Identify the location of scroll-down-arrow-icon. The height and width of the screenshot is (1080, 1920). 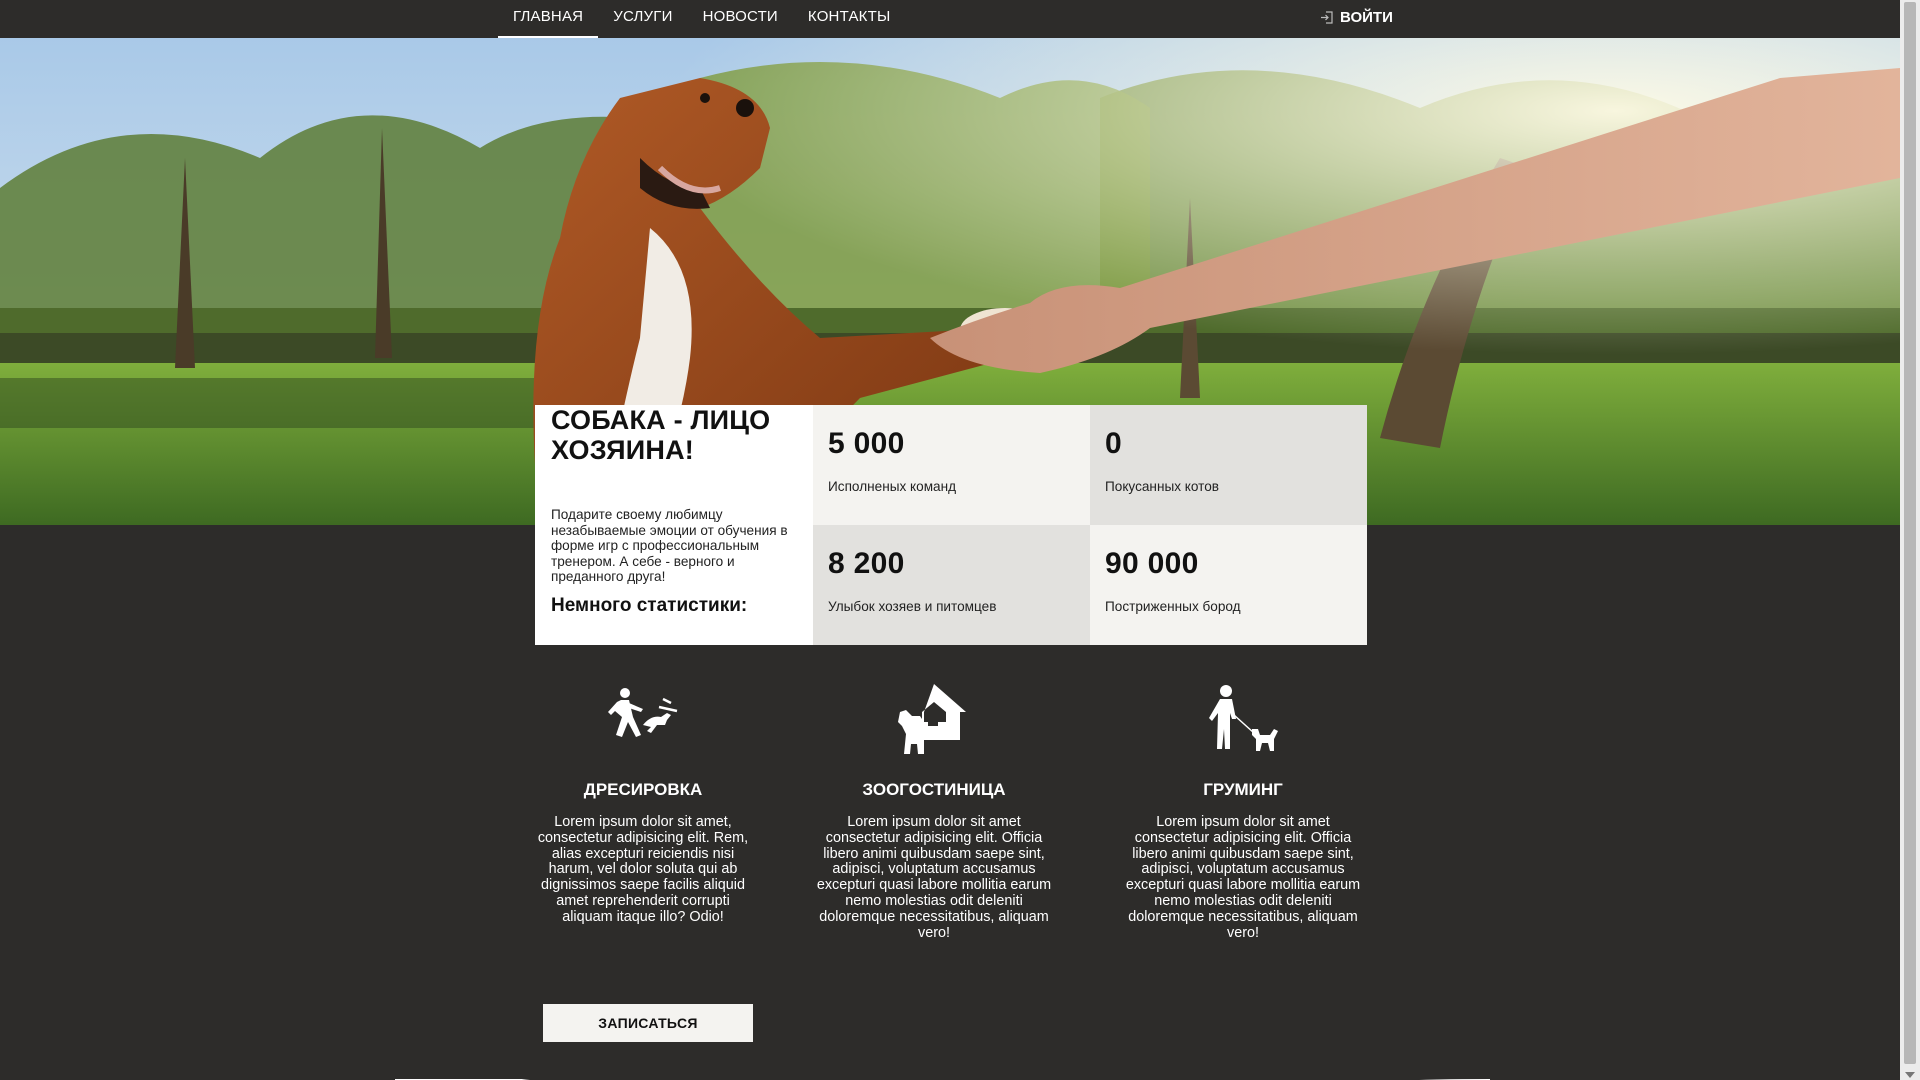
(1910, 1075).